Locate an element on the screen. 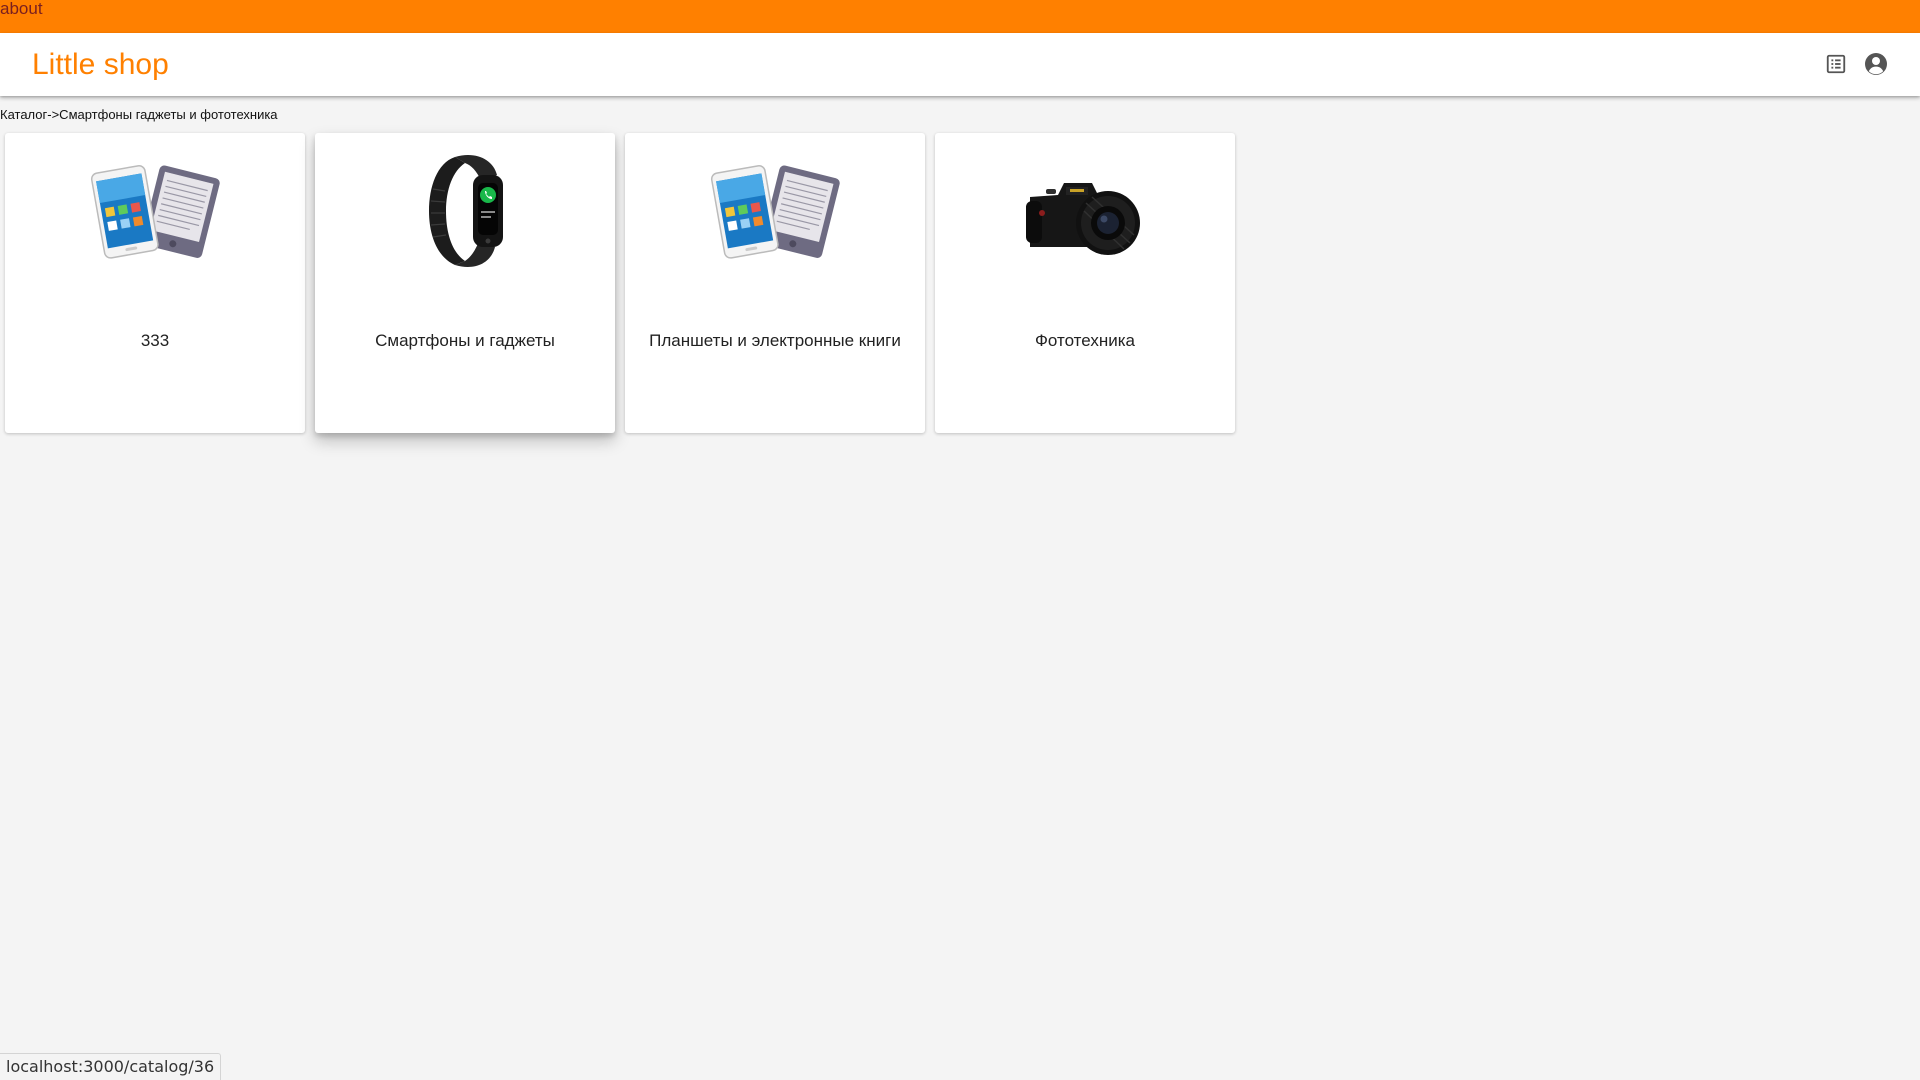  app-bar: Little shop is located at coordinates (960, 64).